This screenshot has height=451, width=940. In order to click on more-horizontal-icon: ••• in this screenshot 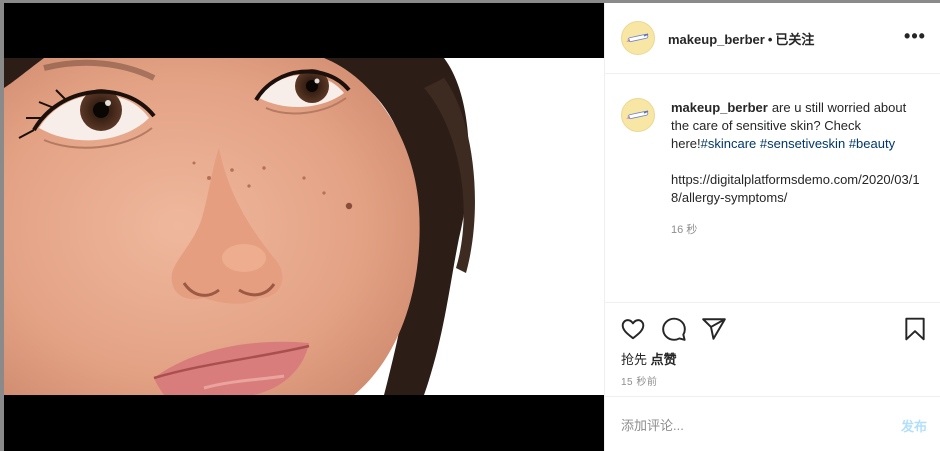, I will do `click(915, 37)`.